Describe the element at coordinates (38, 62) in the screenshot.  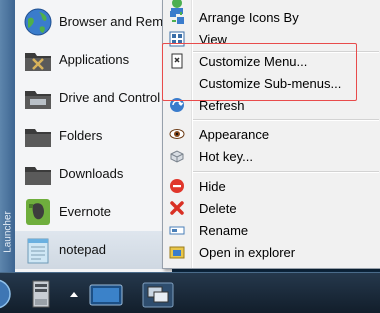
I see `applications-folder-icon` at that location.